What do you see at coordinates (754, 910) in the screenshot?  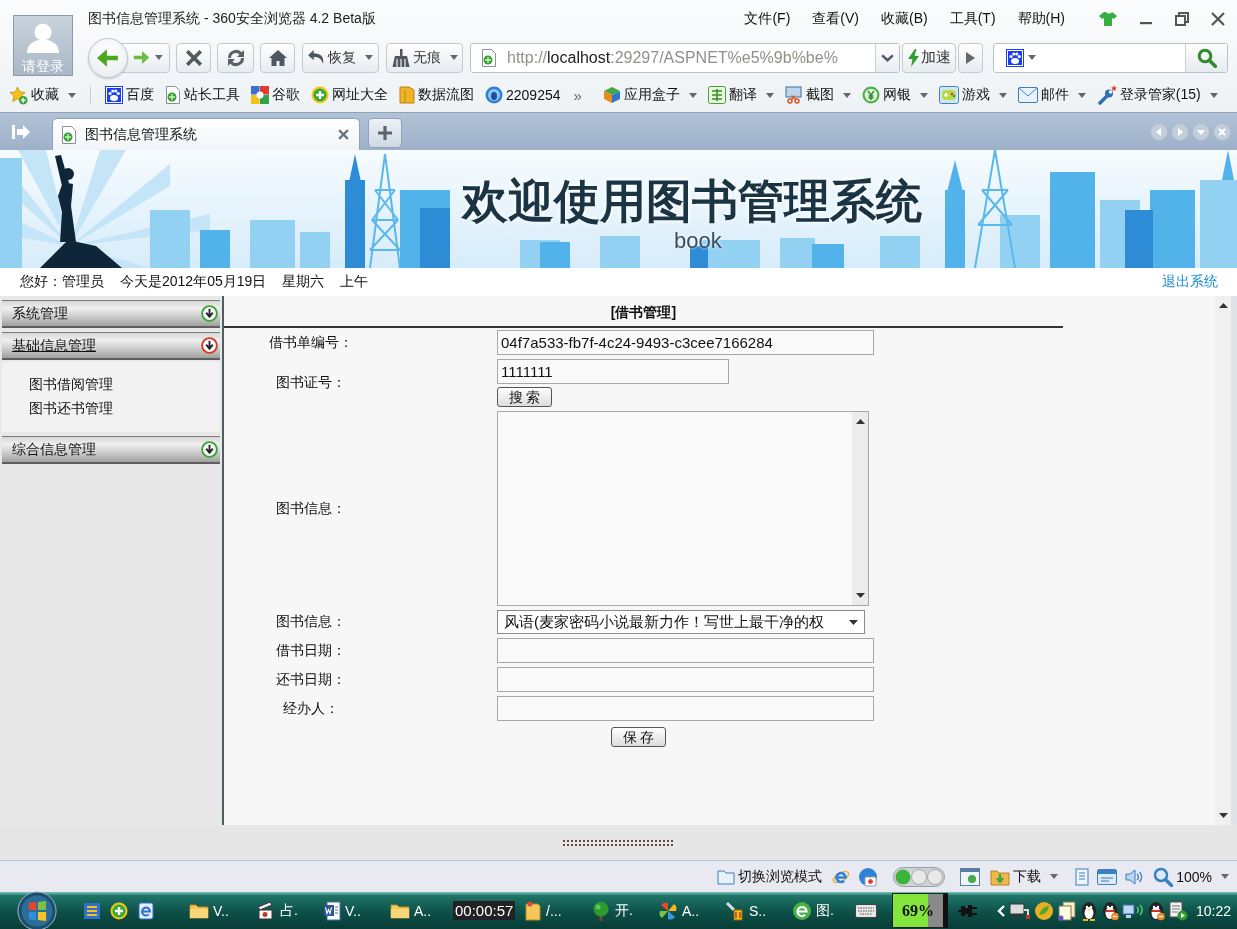 I see `taskbar-button: S..` at bounding box center [754, 910].